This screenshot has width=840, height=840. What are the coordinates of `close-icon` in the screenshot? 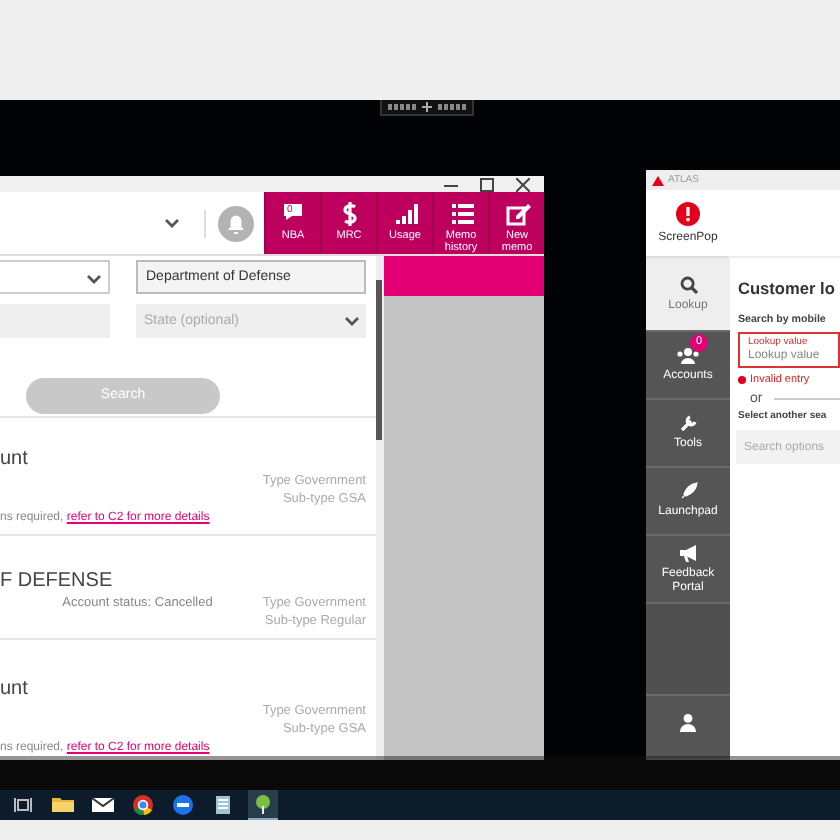 It's located at (523, 184).